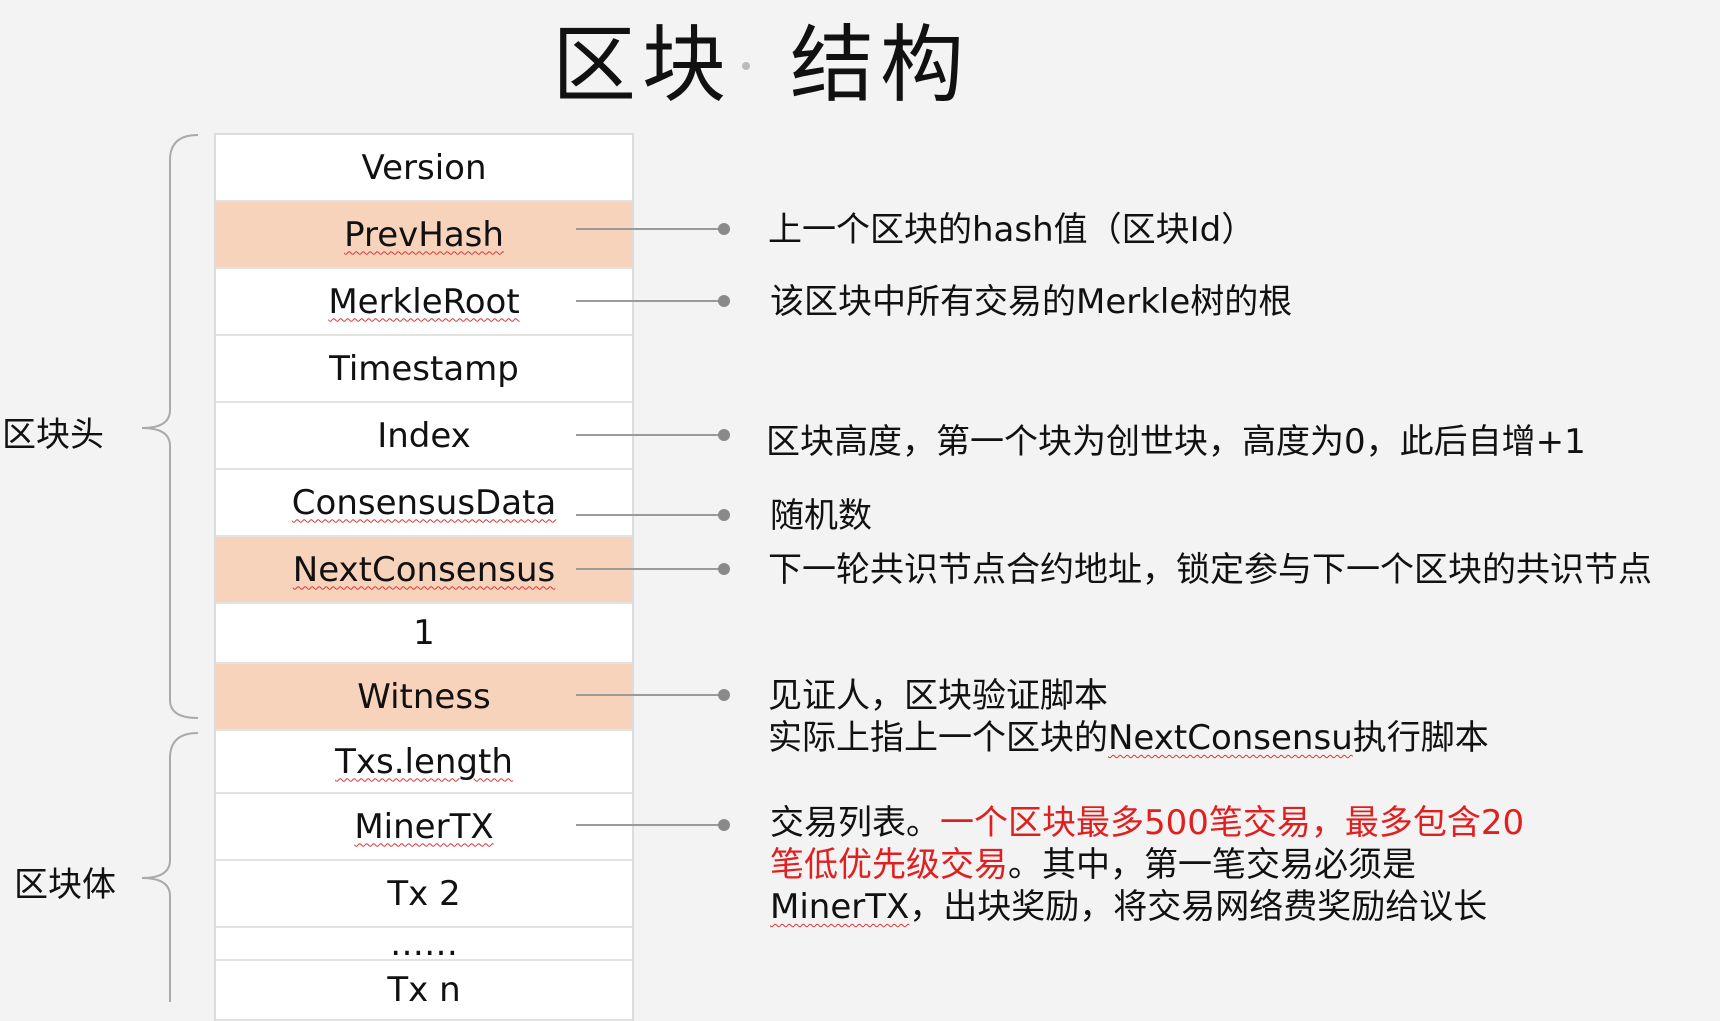  What do you see at coordinates (938, 696) in the screenshot?
I see `desc-witness-line1: 见证人，区块验证脚本` at bounding box center [938, 696].